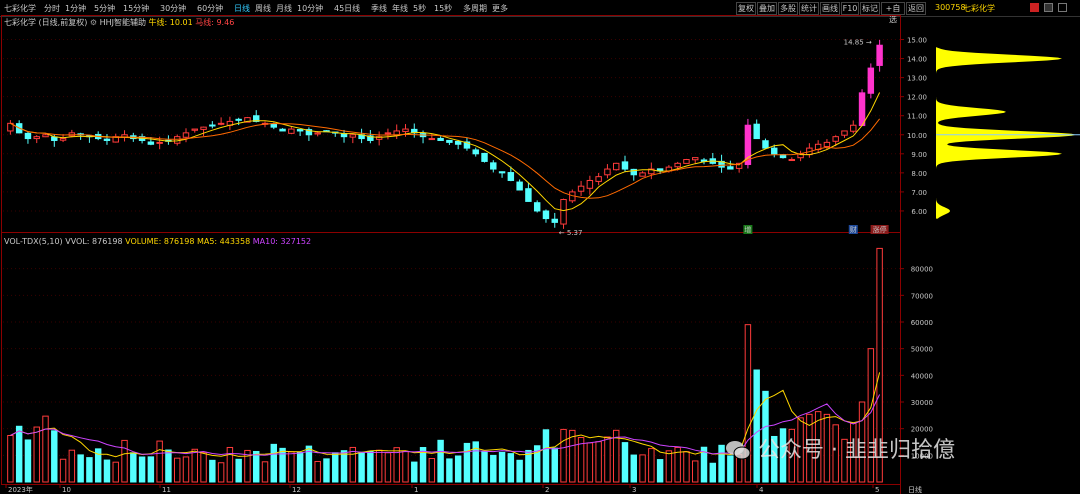  What do you see at coordinates (166, 490) in the screenshot?
I see `x-tick-label: 11` at bounding box center [166, 490].